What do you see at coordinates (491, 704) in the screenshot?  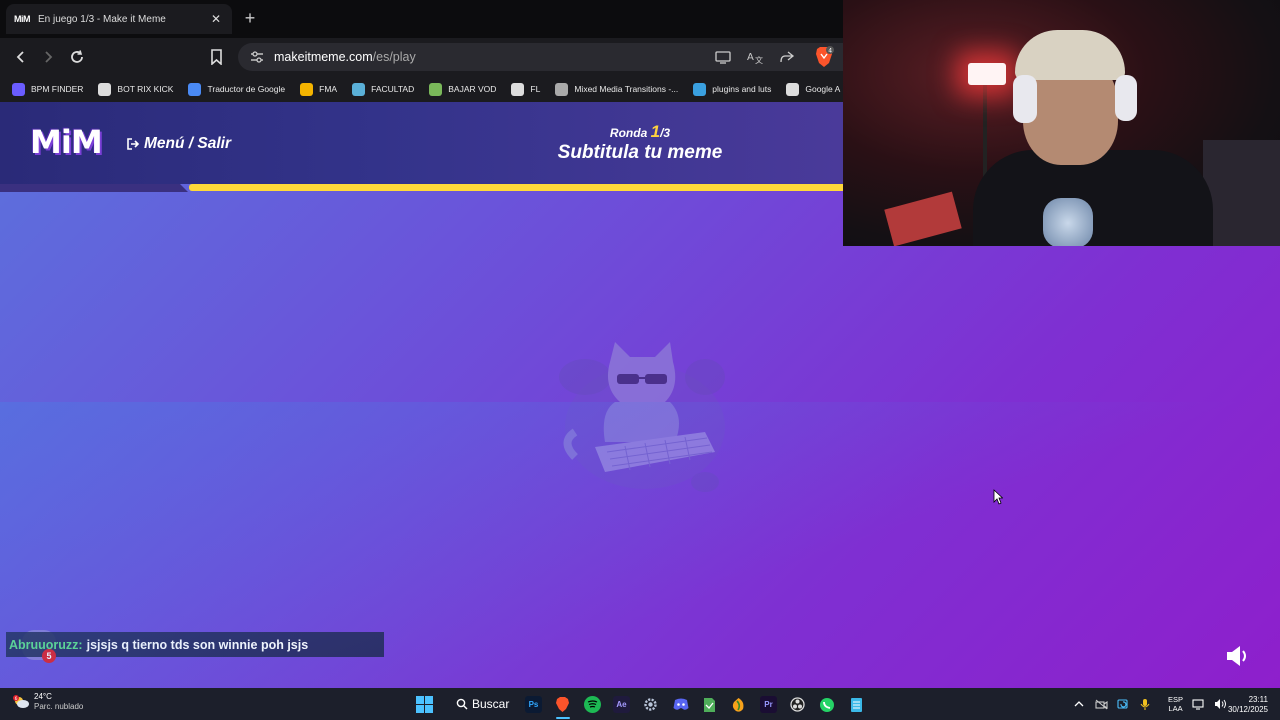 I see `search-label: Buscar` at bounding box center [491, 704].